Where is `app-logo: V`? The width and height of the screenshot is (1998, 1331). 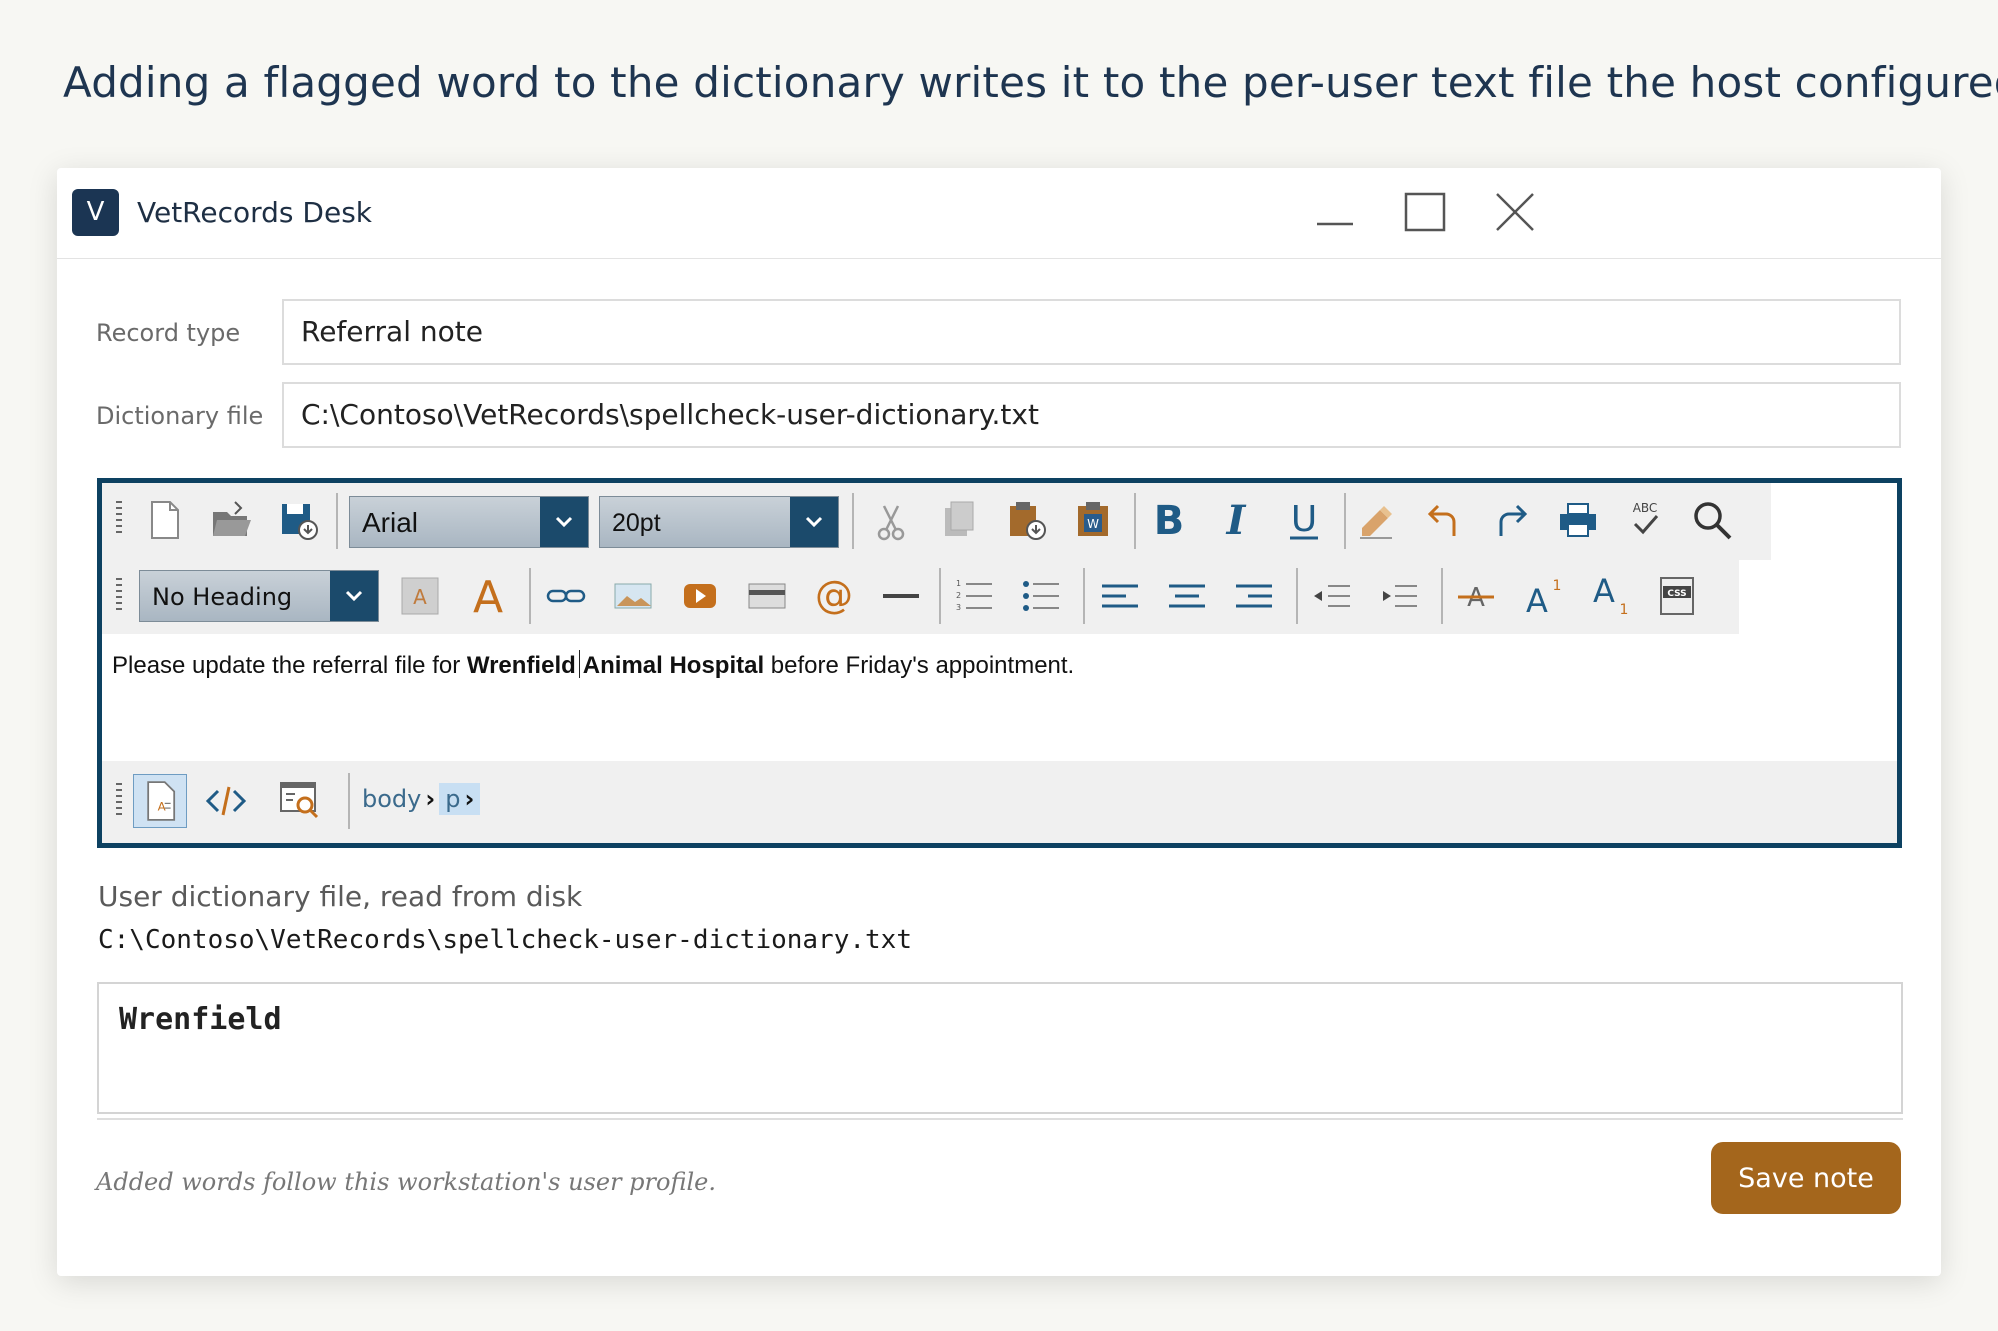 app-logo: V is located at coordinates (95, 212).